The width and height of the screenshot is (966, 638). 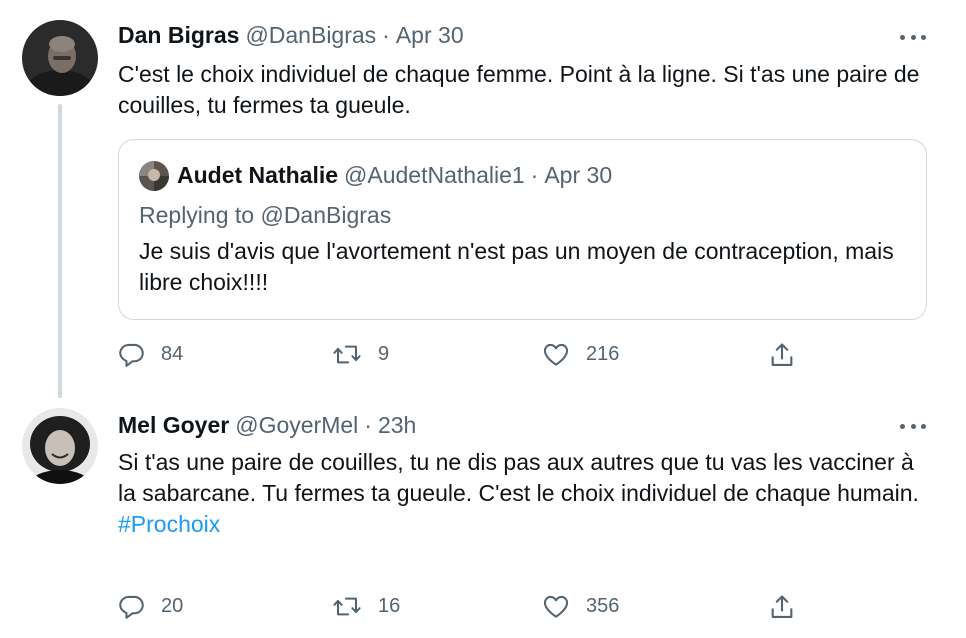 I want to click on username: @DanBigras, so click(x=310, y=35).